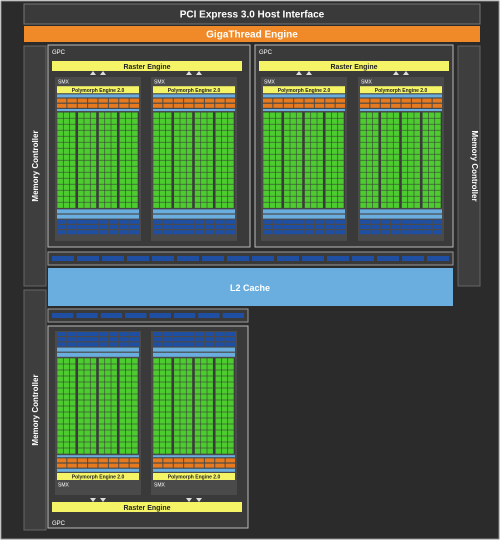  What do you see at coordinates (160, 486) in the screenshot?
I see `smx-label: SMX` at bounding box center [160, 486].